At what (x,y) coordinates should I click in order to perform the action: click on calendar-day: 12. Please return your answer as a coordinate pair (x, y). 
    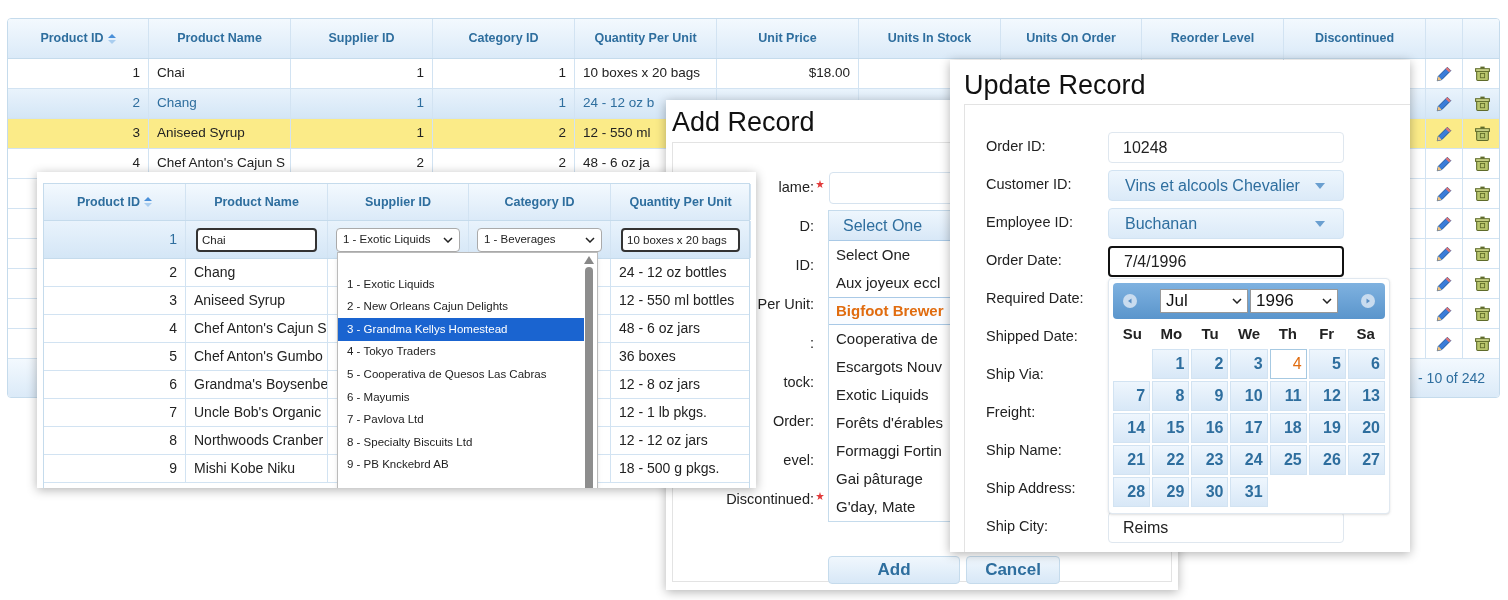
    Looking at the image, I should click on (1327, 396).